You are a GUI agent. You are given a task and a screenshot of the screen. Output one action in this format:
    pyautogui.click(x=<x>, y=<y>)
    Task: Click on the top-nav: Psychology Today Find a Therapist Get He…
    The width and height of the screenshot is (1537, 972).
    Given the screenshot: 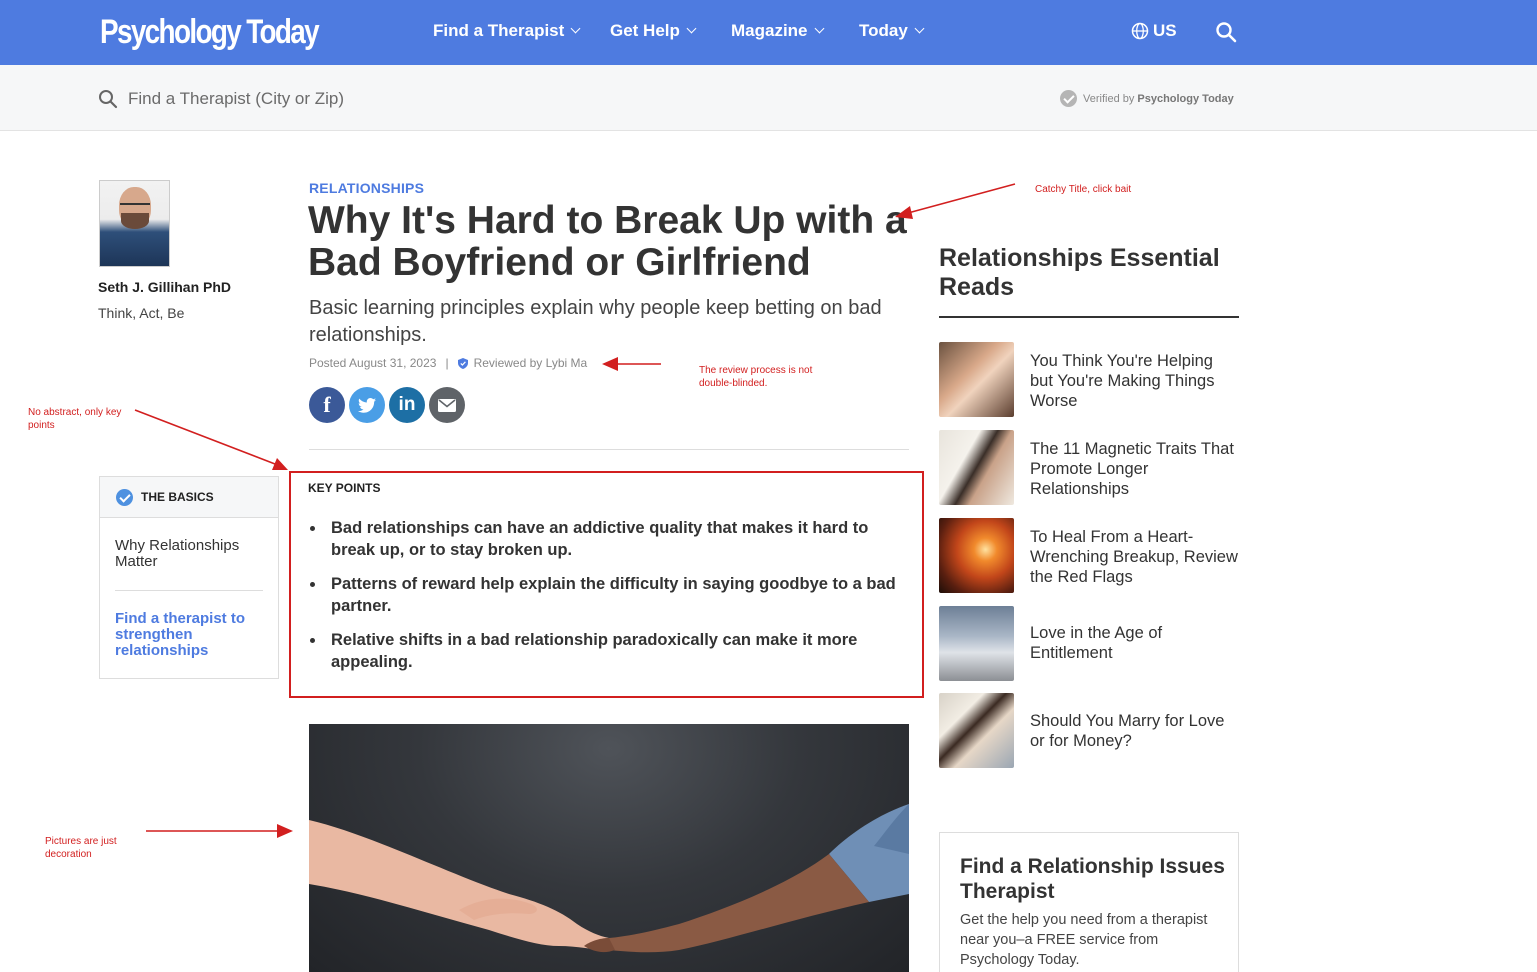 What is the action you would take?
    pyautogui.click(x=768, y=32)
    